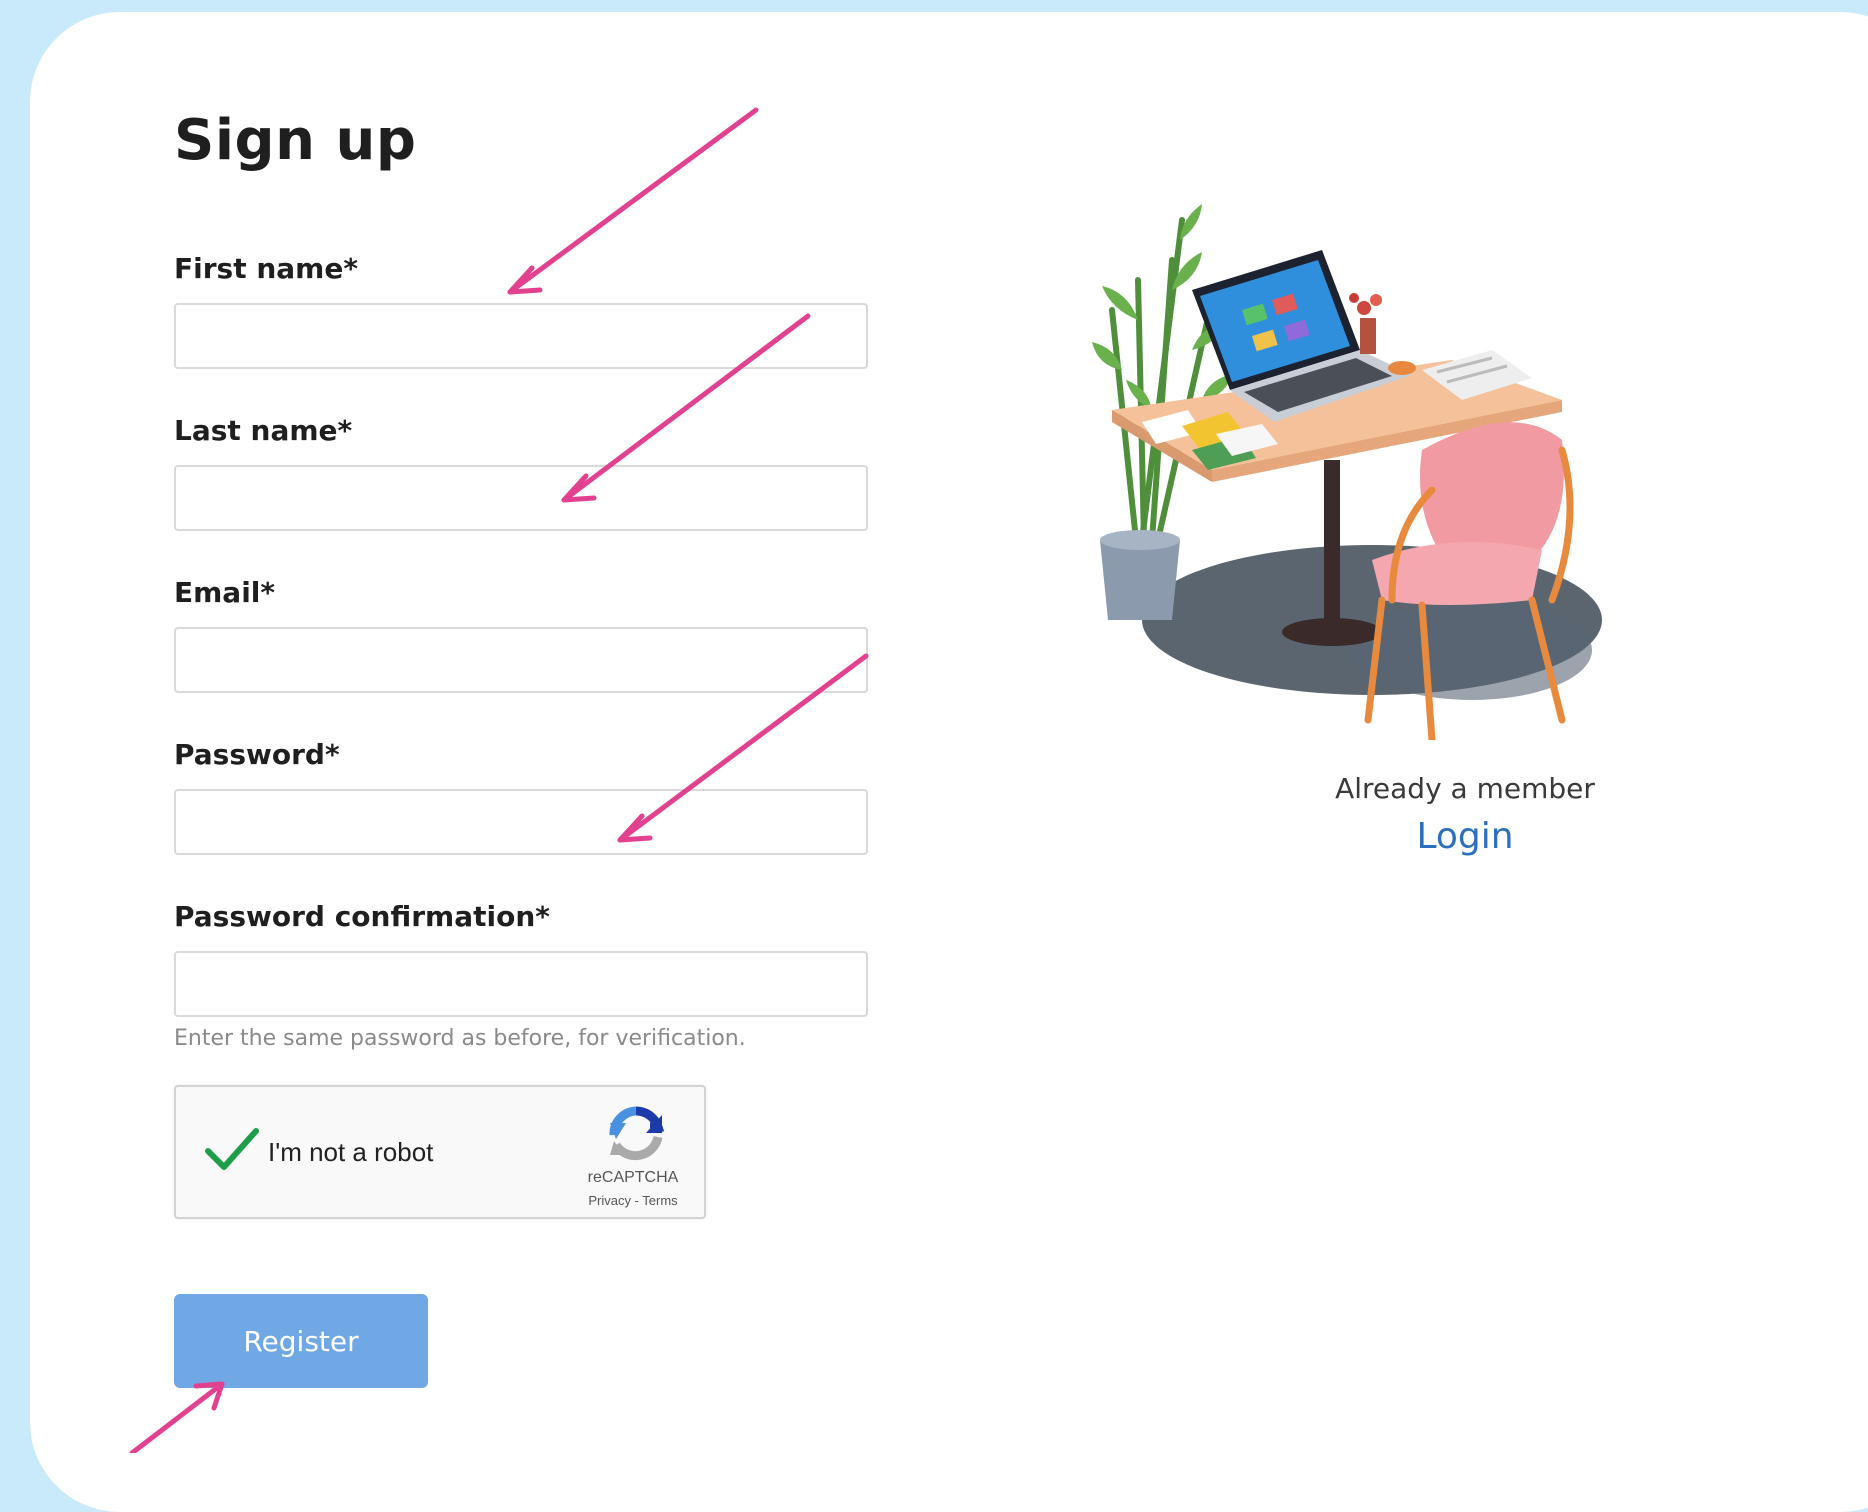 The image size is (1868, 1512). What do you see at coordinates (257, 754) in the screenshot?
I see `password-label: Password*` at bounding box center [257, 754].